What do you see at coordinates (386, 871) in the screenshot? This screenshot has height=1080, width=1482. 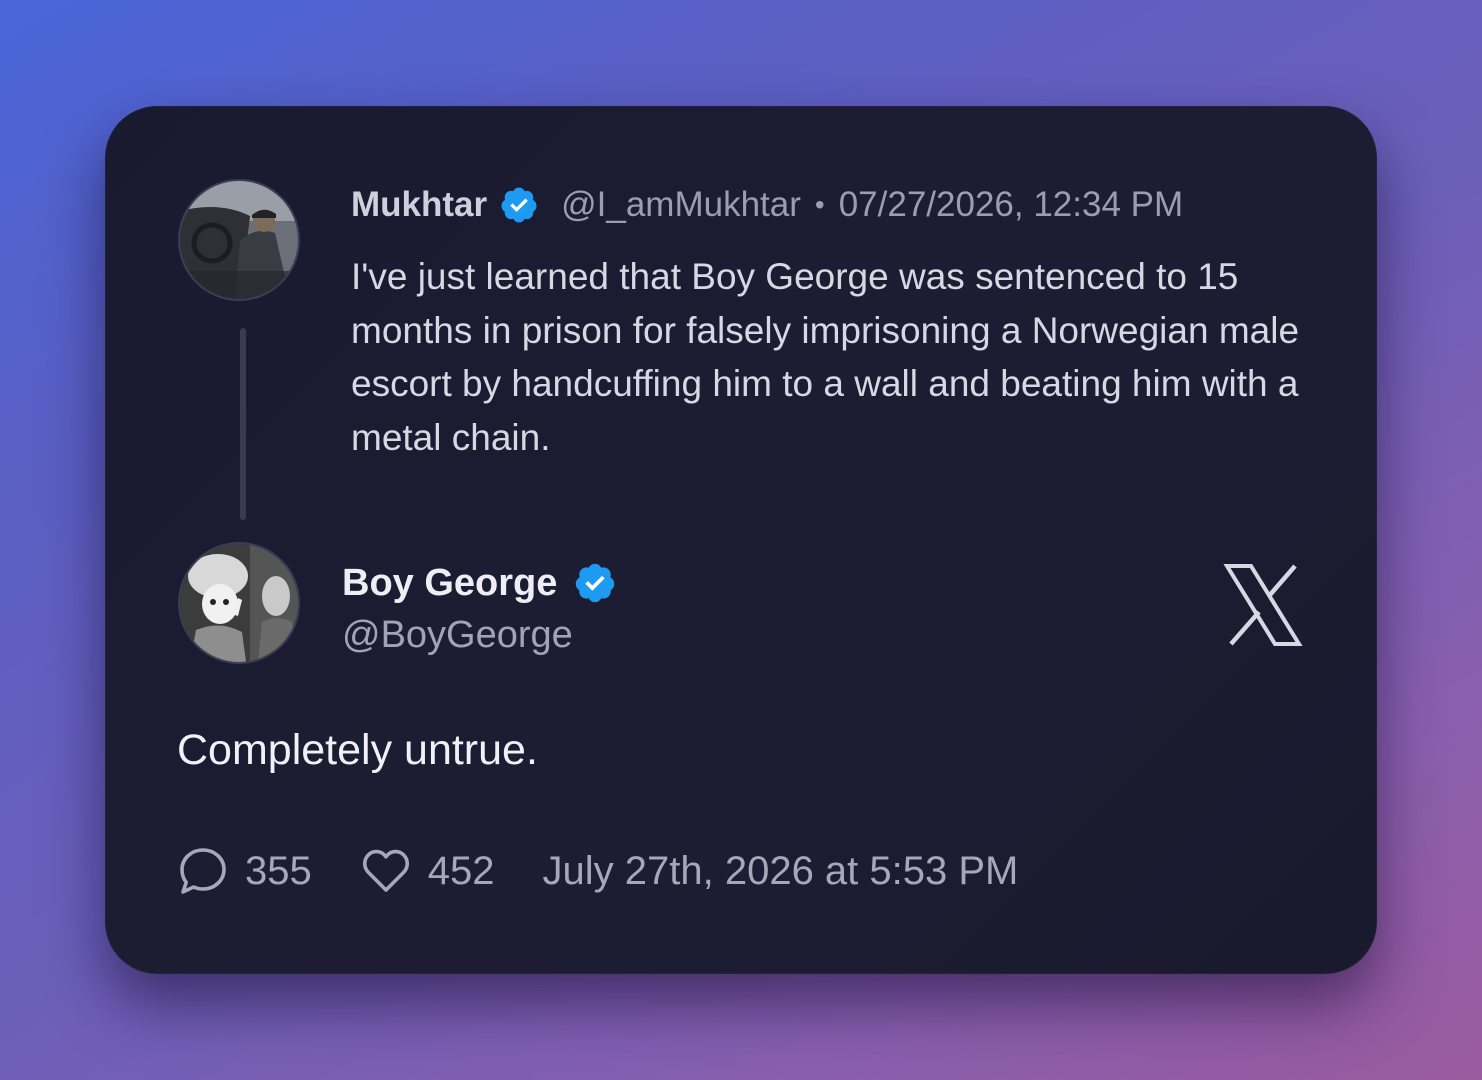 I see `heart-icon` at bounding box center [386, 871].